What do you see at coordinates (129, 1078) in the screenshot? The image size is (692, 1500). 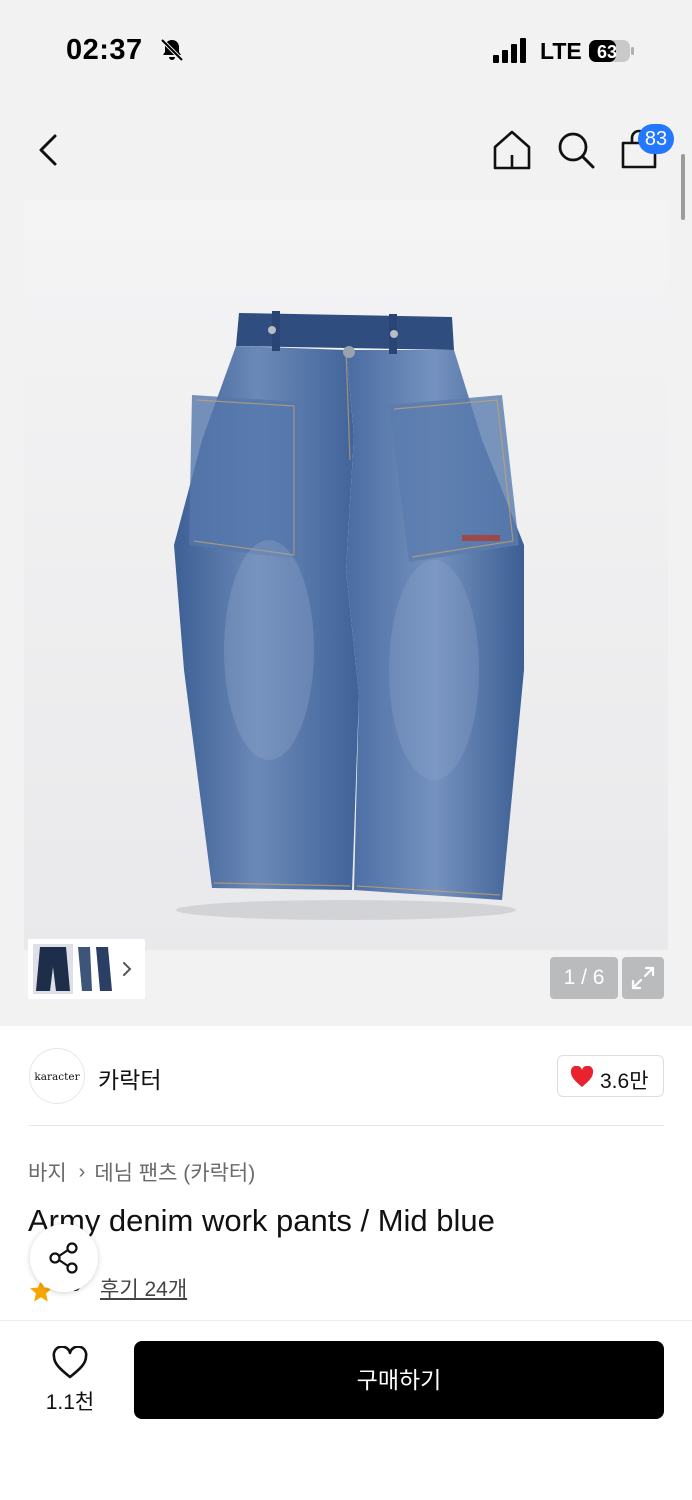 I see `brand-name: 카락터` at bounding box center [129, 1078].